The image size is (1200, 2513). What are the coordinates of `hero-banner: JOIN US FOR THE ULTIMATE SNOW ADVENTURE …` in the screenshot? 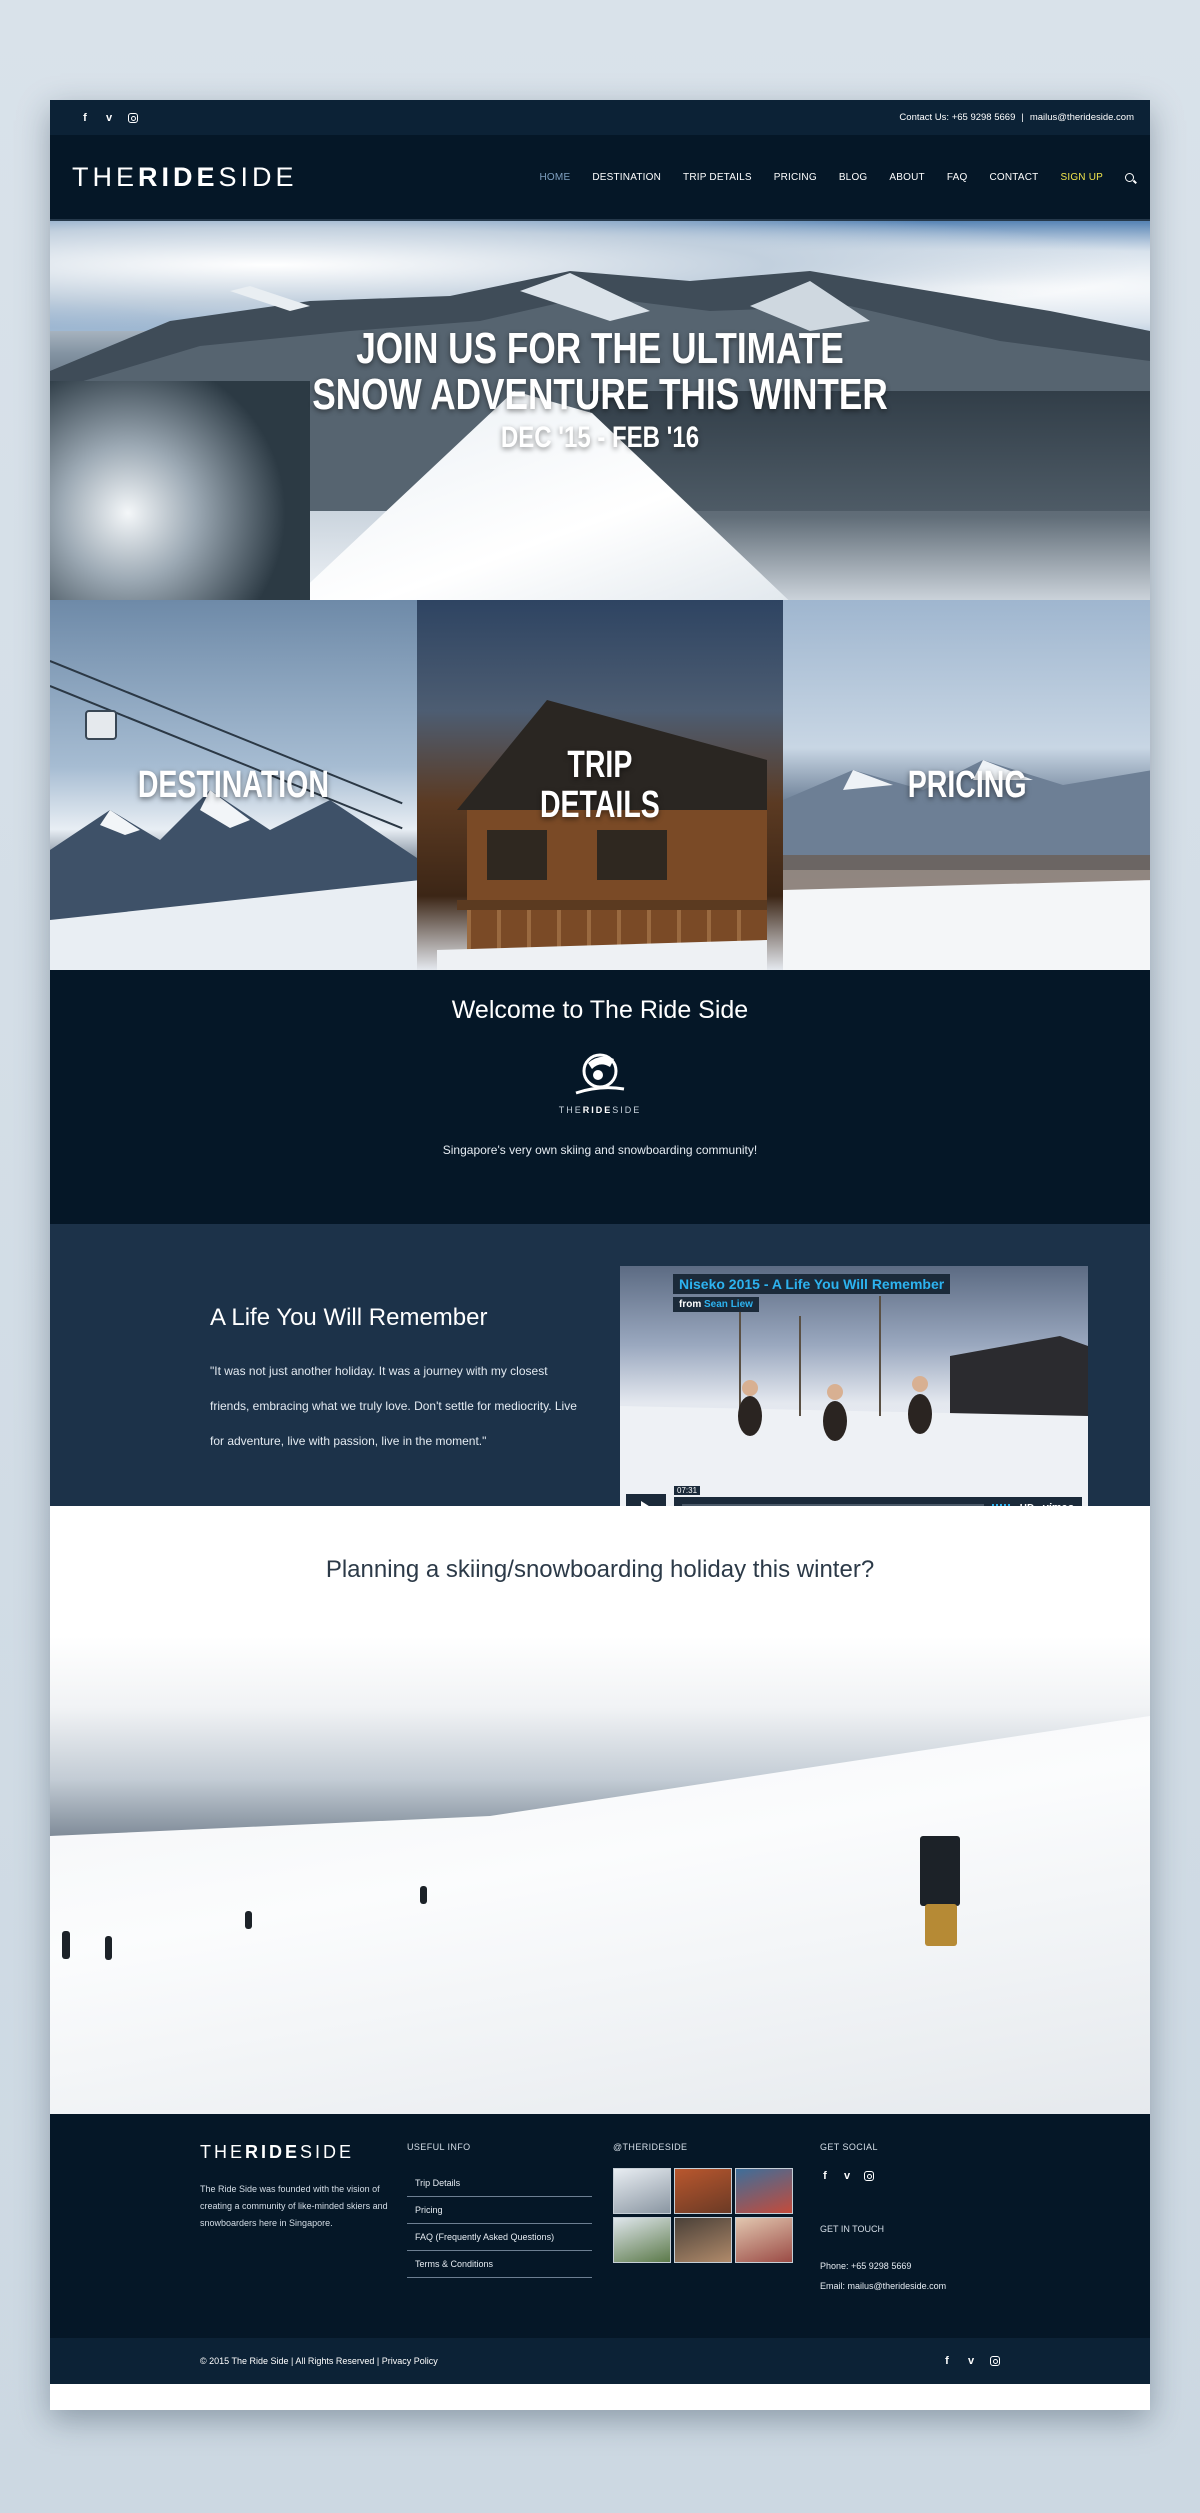 It's located at (600, 410).